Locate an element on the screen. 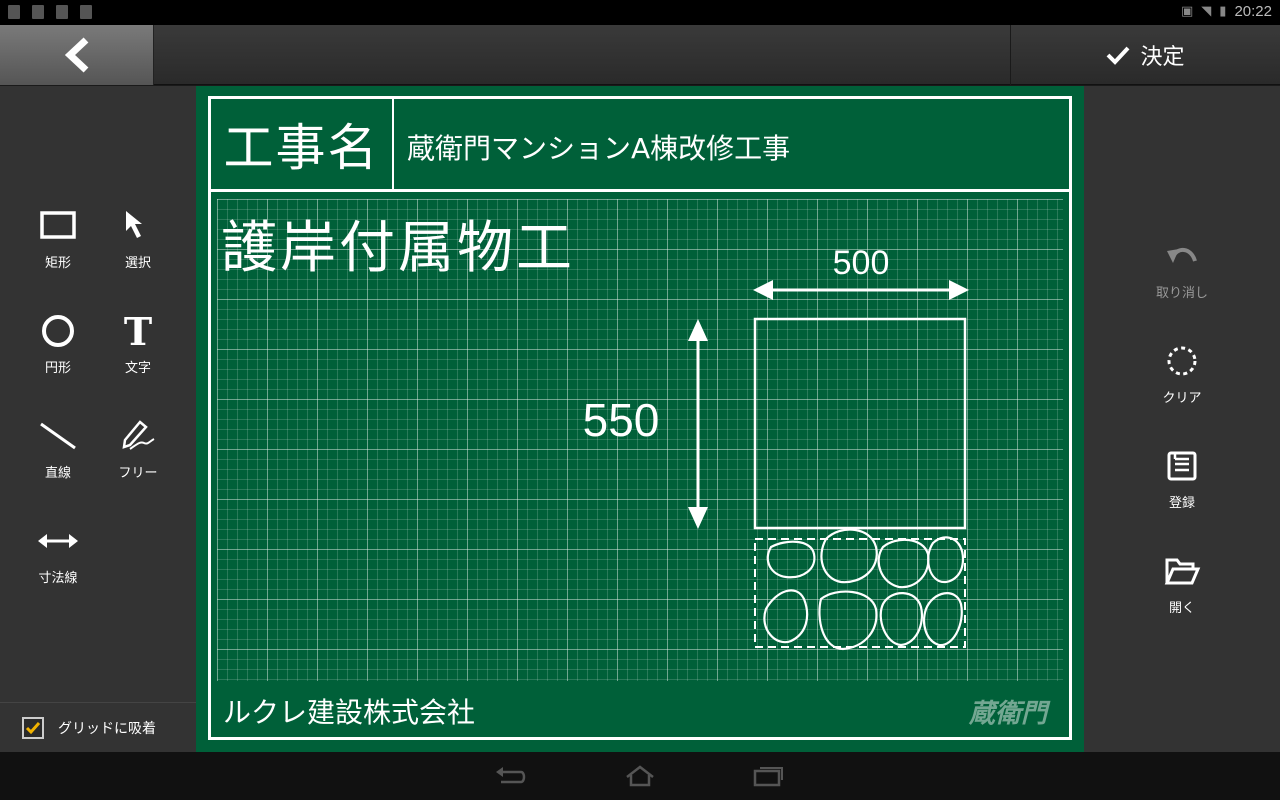 This screenshot has width=1280, height=800. height-dimension-label: 550 is located at coordinates (621, 420).